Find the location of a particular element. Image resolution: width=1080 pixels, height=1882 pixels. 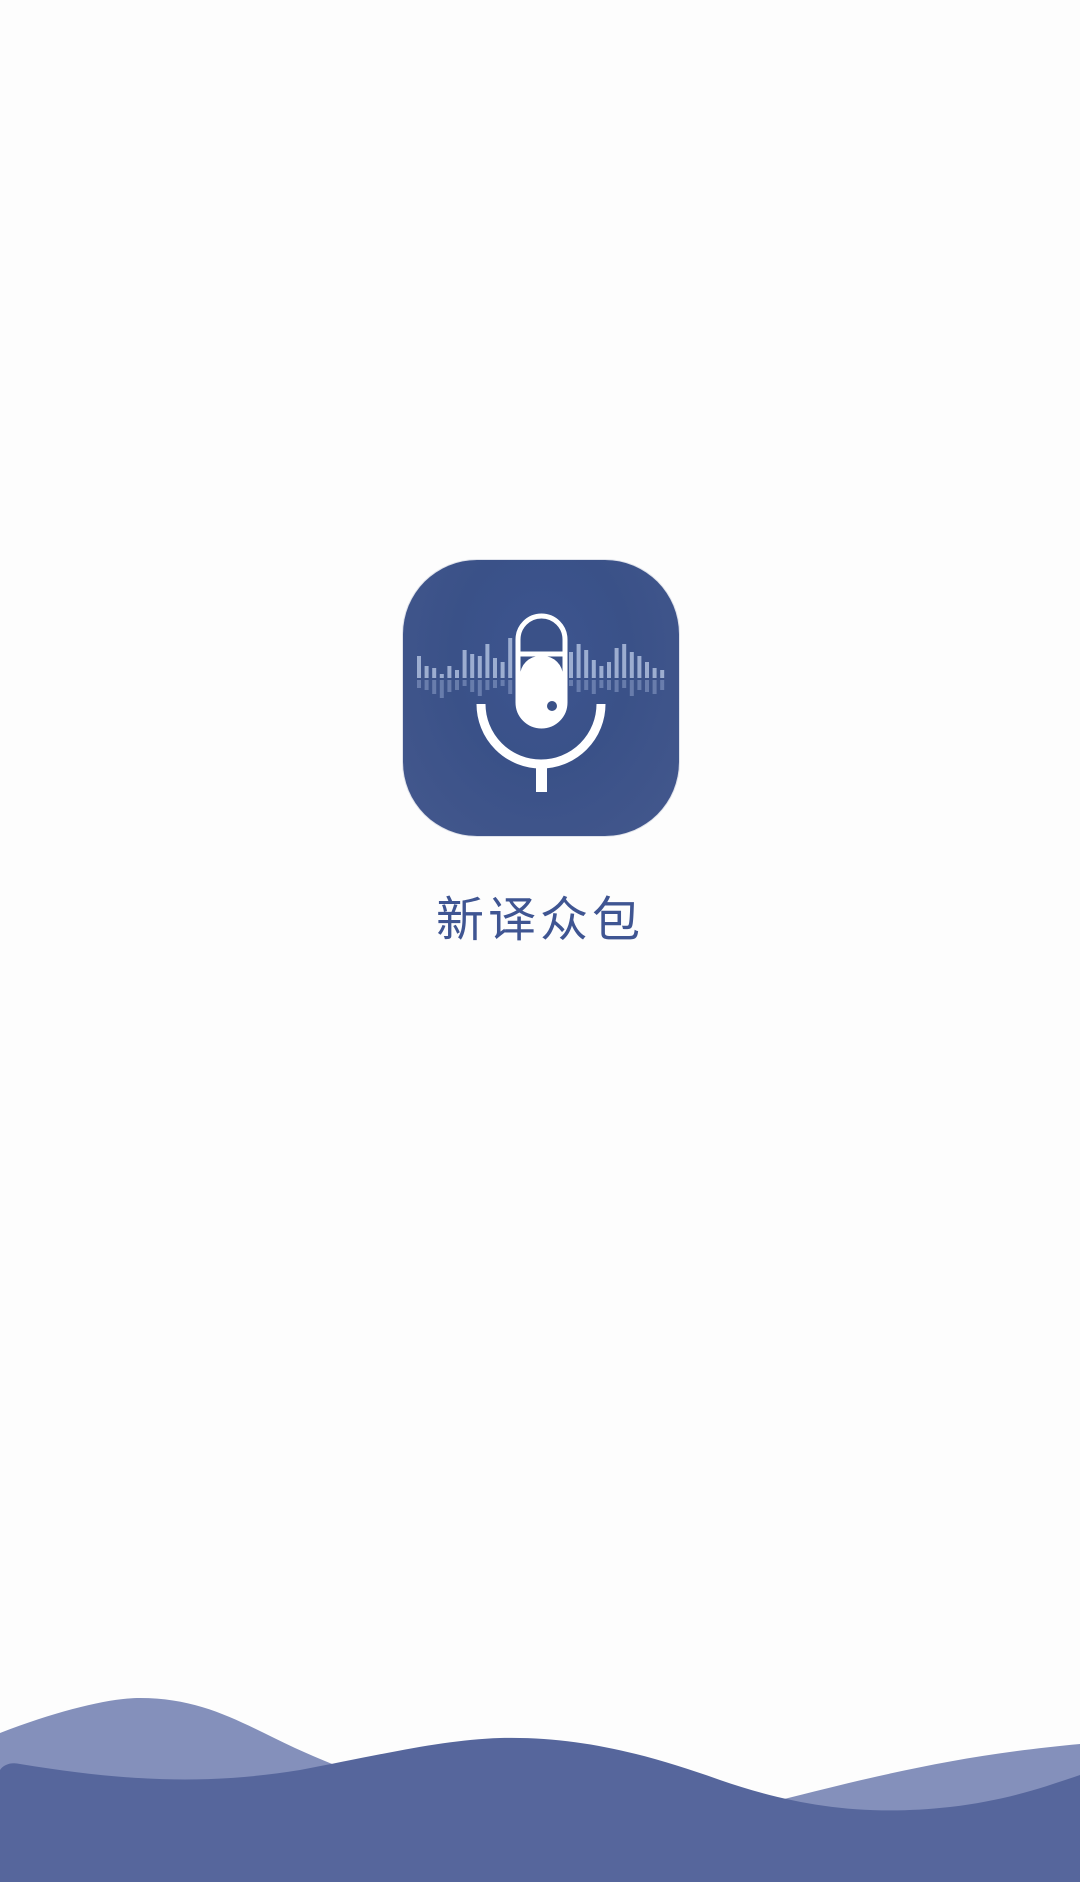

decorative-waves is located at coordinates (540, 1790).